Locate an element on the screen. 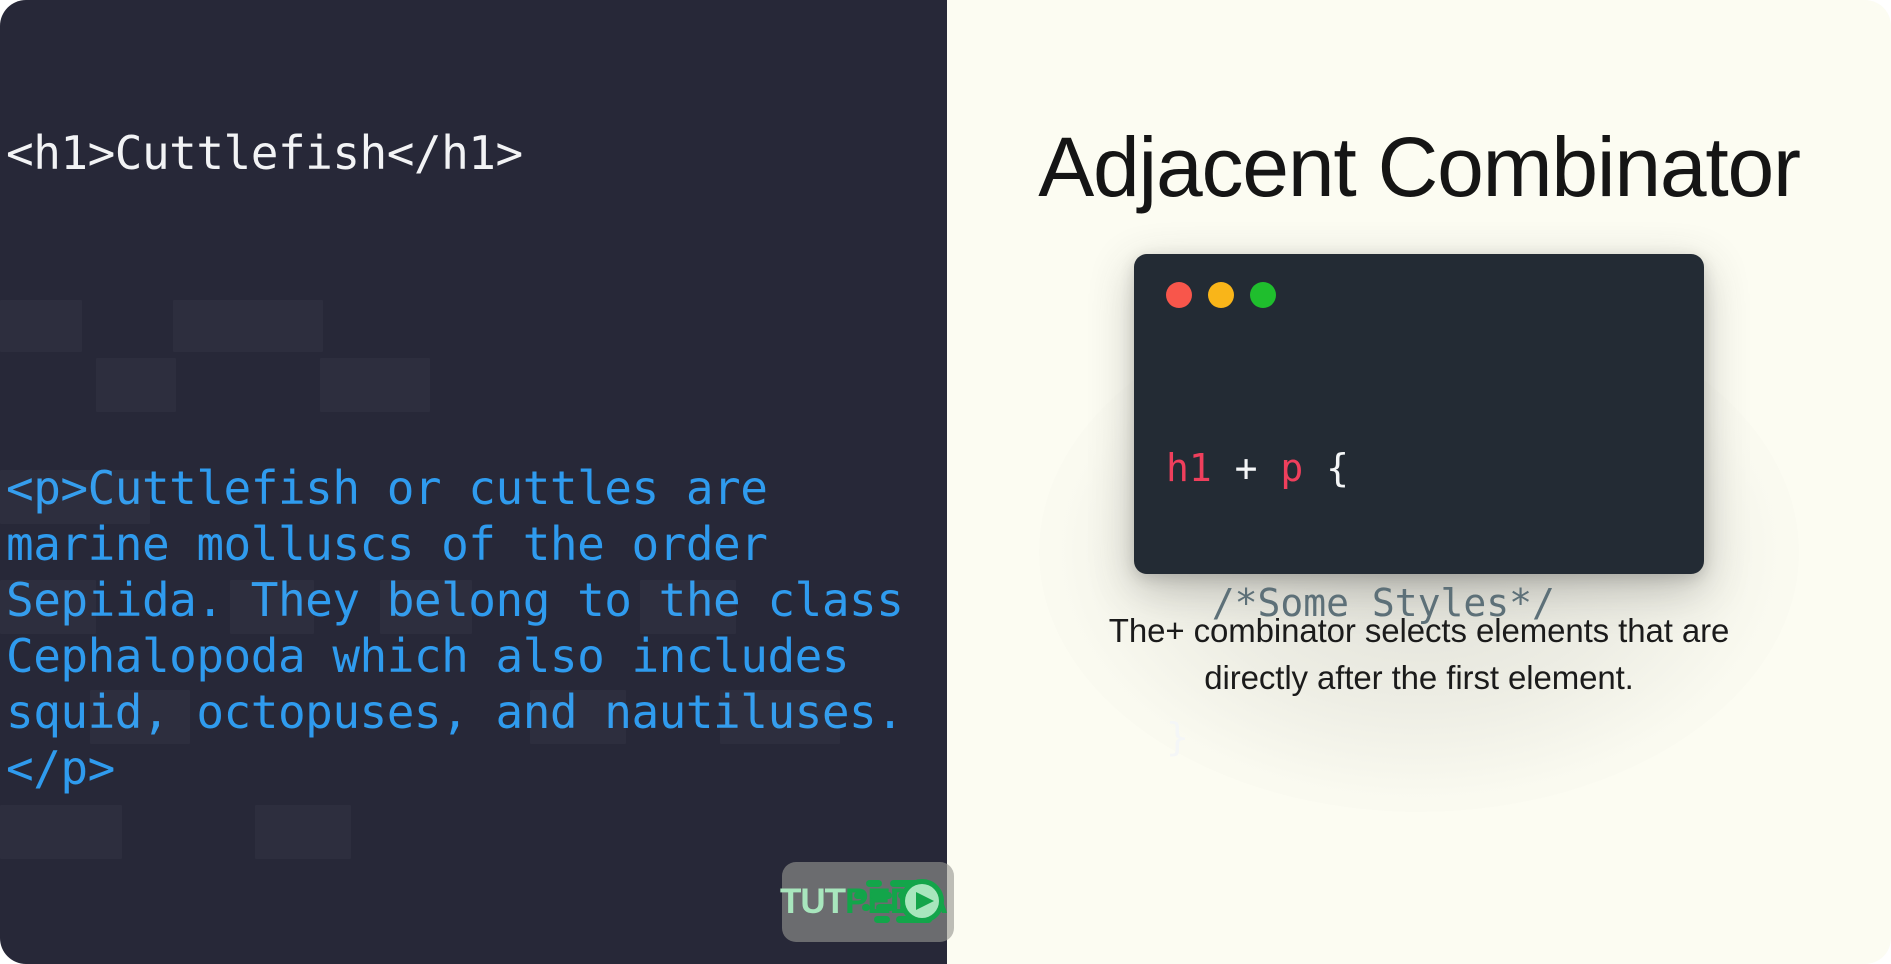  close-dot is located at coordinates (1179, 295).